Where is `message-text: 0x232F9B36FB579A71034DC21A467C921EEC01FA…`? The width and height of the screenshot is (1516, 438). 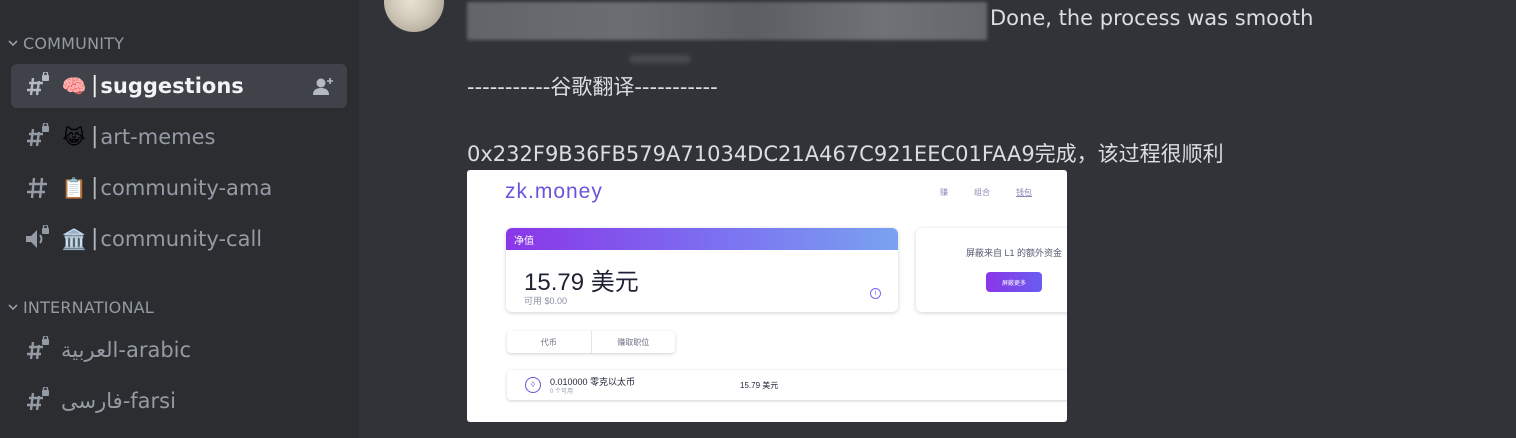
message-text: 0x232F9B36FB579A71034DC21A467C921EEC01FA… is located at coordinates (845, 154).